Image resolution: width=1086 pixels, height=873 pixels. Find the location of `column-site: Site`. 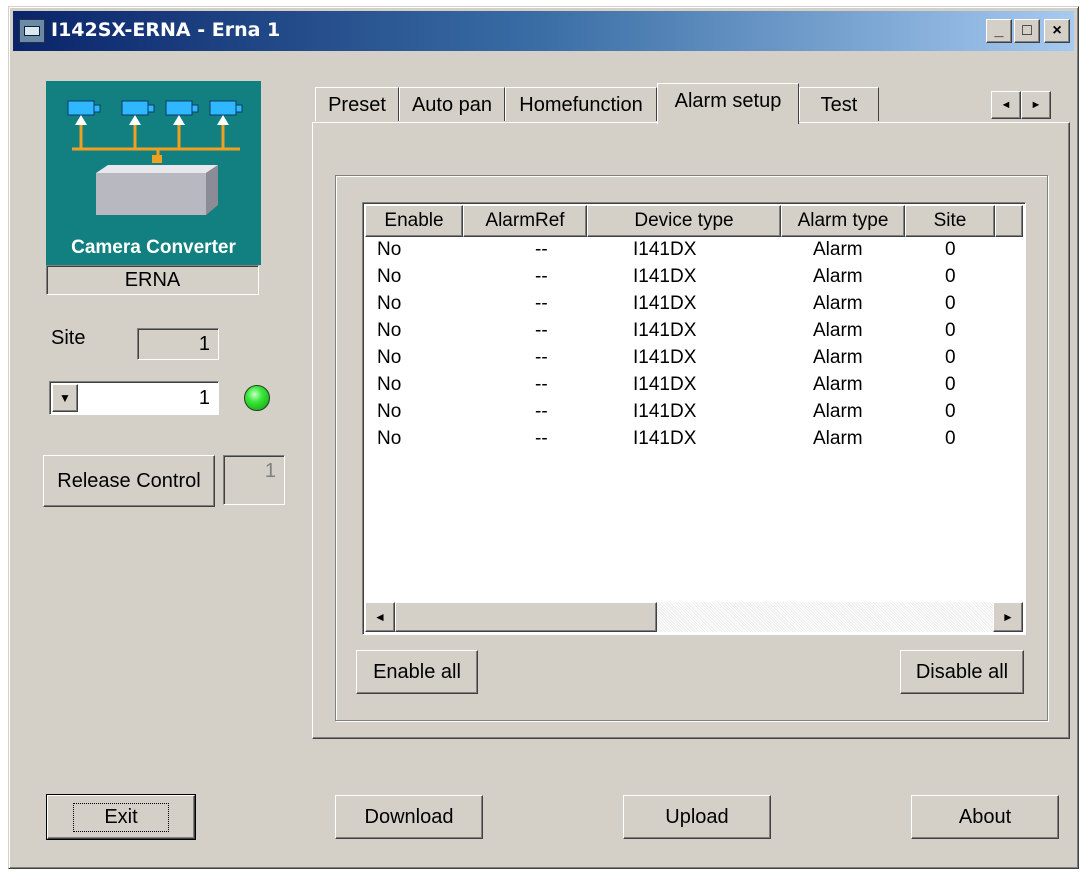

column-site: Site is located at coordinates (950, 221).